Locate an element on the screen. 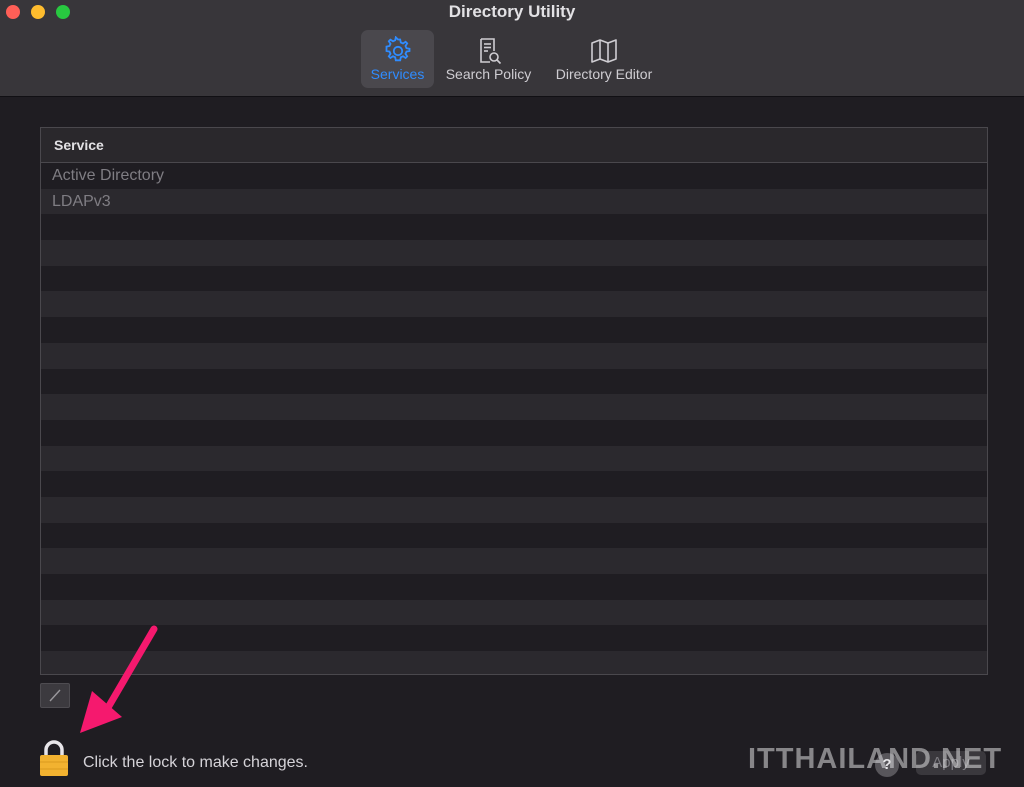 The height and width of the screenshot is (787, 1024). column-header-service: Service is located at coordinates (514, 145).